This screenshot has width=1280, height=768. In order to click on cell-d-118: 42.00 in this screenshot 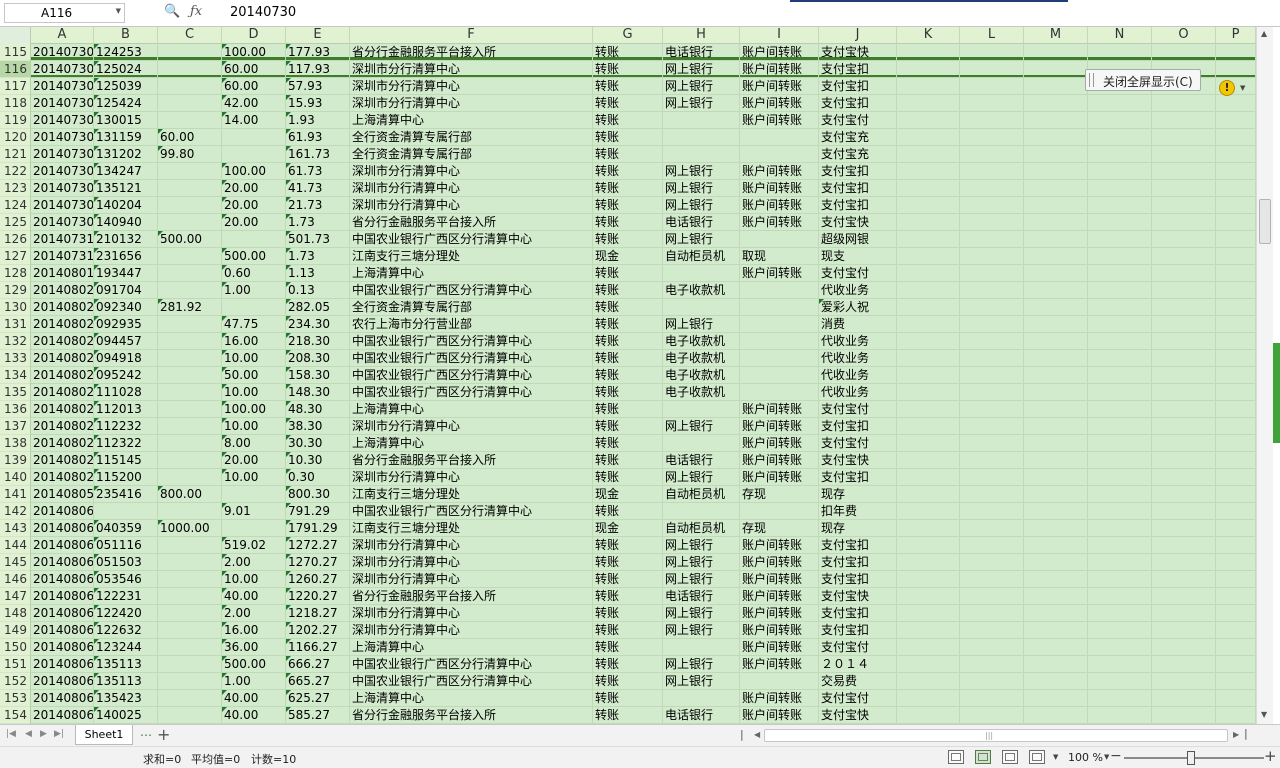, I will do `click(254, 103)`.